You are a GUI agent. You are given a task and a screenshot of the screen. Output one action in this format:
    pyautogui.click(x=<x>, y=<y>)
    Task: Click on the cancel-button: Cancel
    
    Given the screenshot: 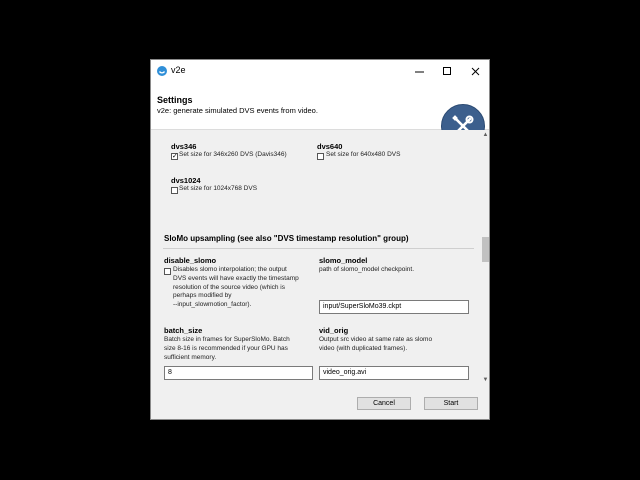 What is the action you would take?
    pyautogui.click(x=384, y=403)
    